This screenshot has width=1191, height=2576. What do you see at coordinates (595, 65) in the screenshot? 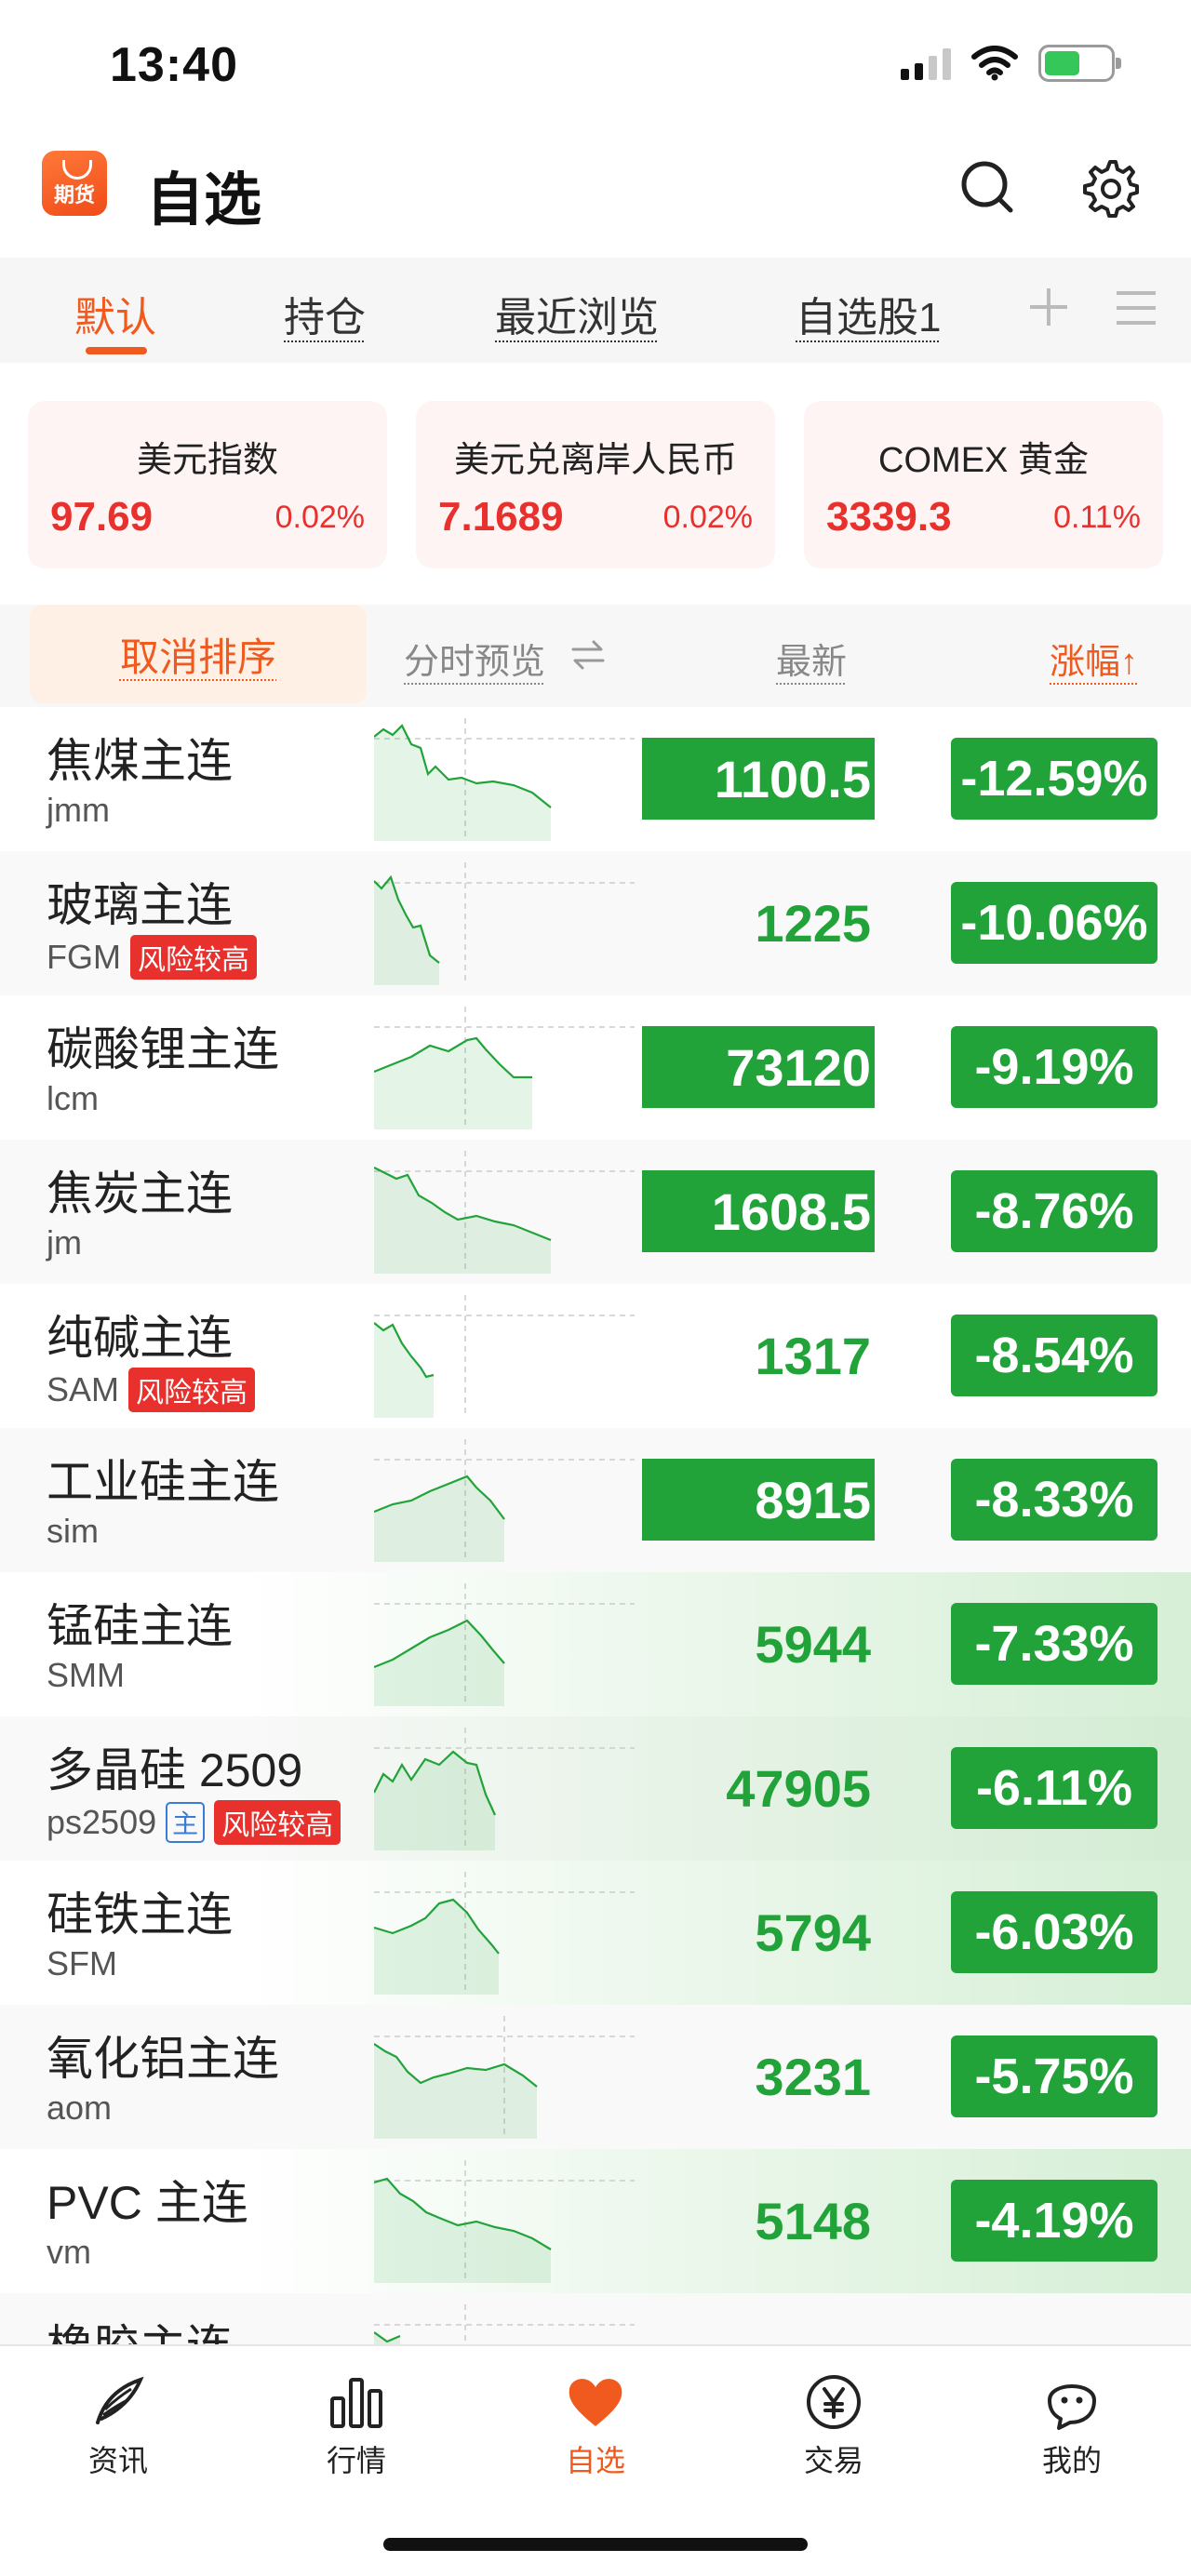
I see `status-bar: 13:40` at bounding box center [595, 65].